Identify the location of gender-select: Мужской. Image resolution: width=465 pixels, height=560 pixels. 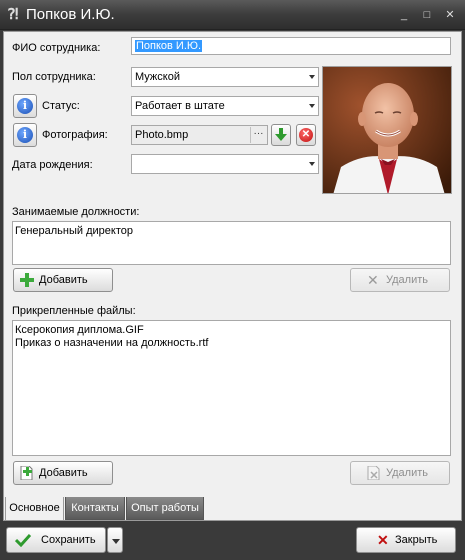
(225, 77).